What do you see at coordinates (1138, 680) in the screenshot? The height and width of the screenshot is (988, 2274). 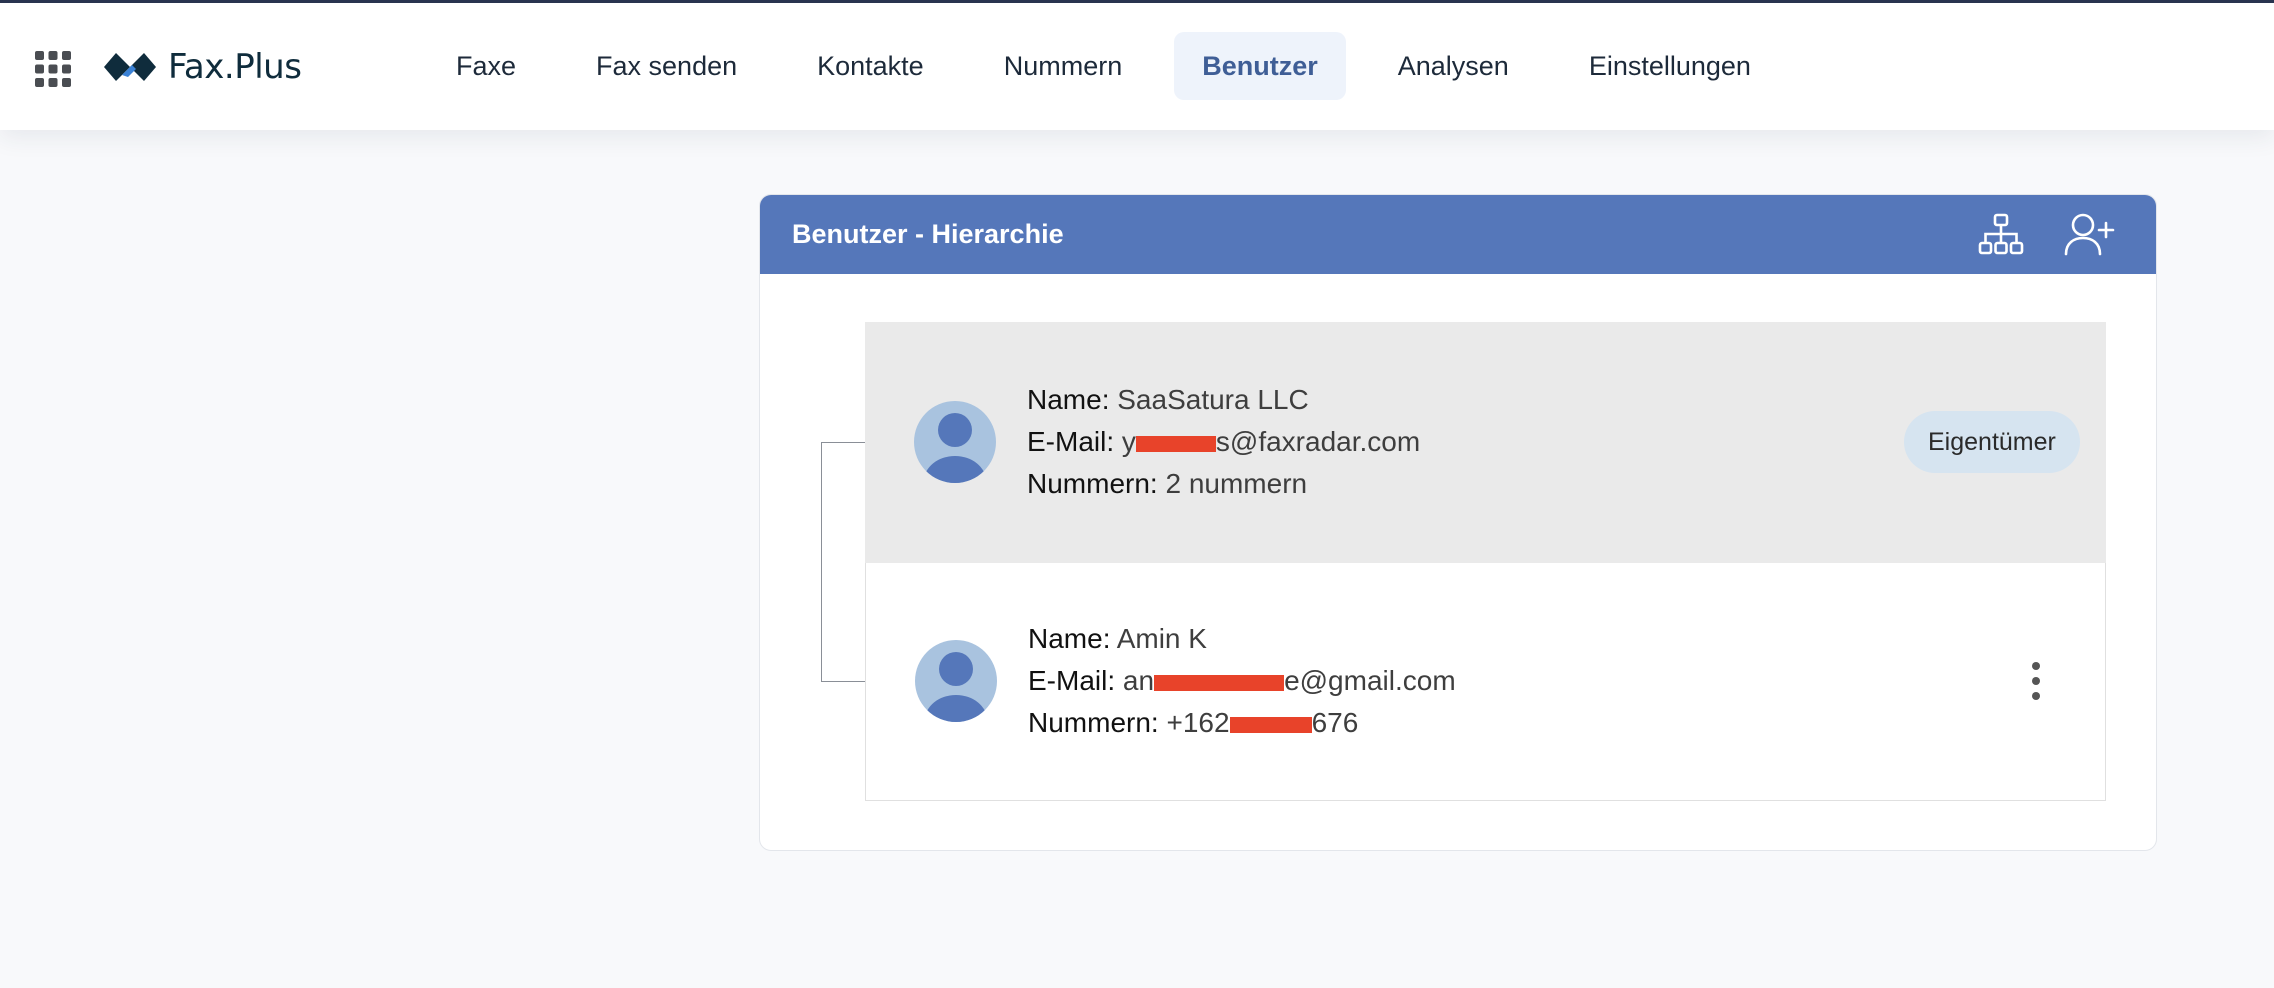 I see `user-email-start: an` at bounding box center [1138, 680].